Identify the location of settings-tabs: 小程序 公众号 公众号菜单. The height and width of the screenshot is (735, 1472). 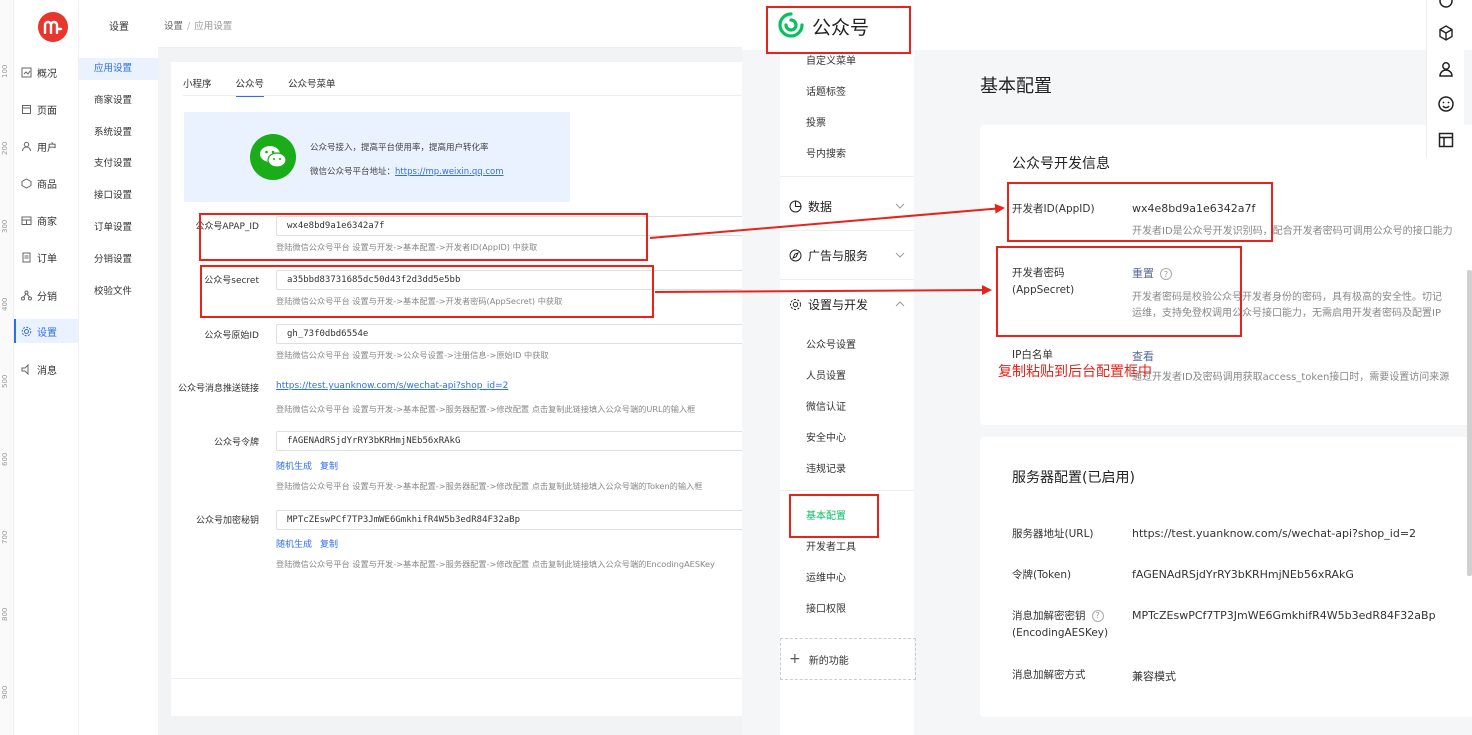
(259, 86).